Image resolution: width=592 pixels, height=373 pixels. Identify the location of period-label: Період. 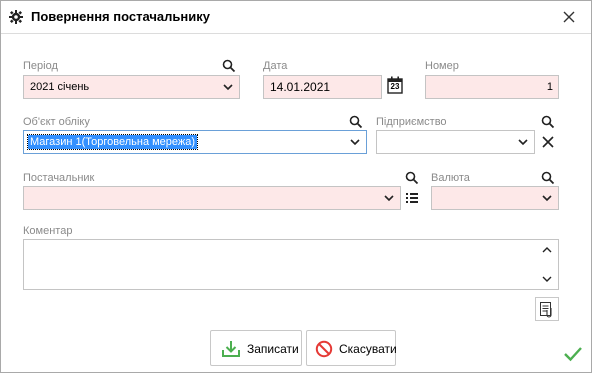
(40, 66).